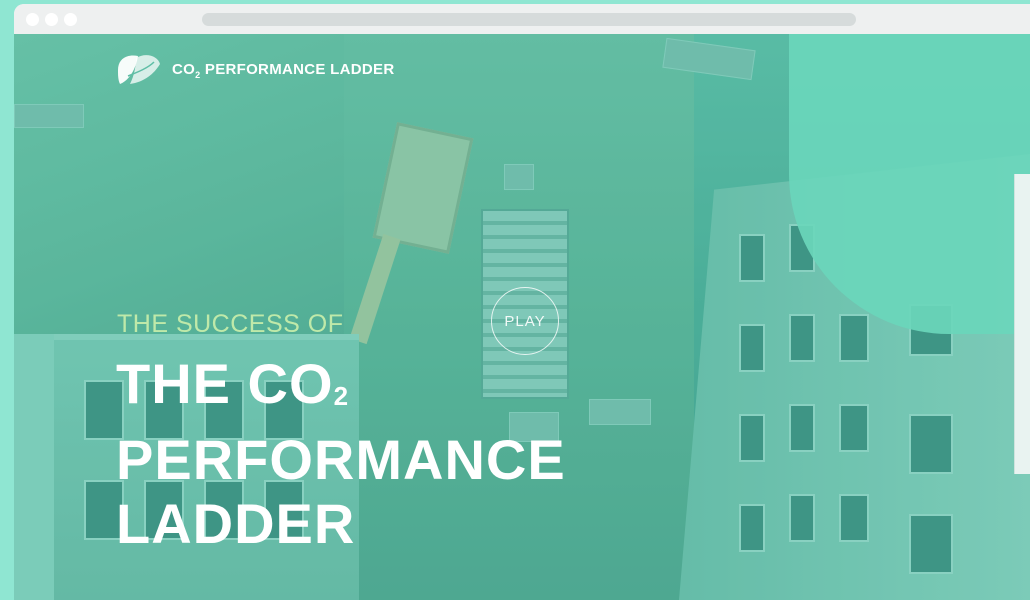  Describe the element at coordinates (1022, 324) in the screenshot. I see `side-scroll-strip` at that location.